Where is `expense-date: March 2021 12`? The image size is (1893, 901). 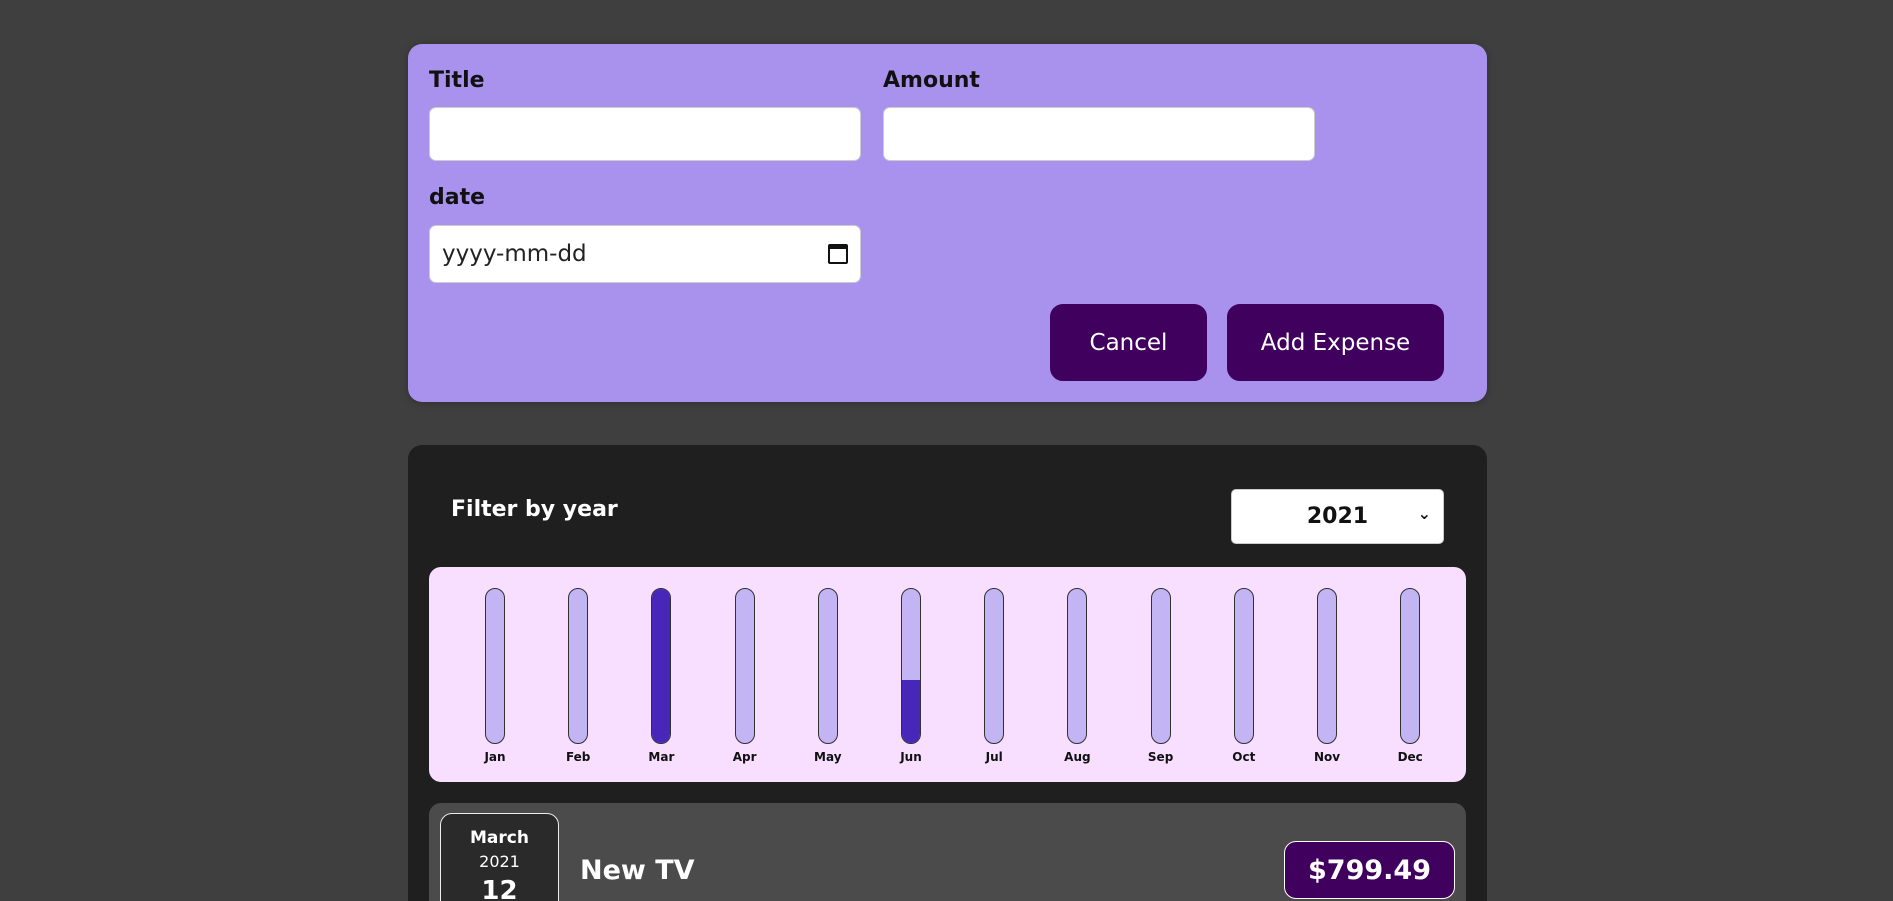
expense-date: March 2021 12 is located at coordinates (499, 857).